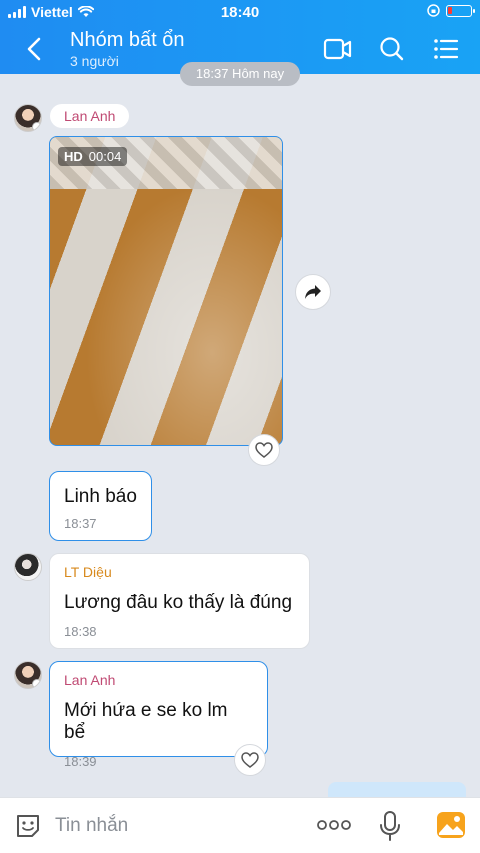  Describe the element at coordinates (390, 826) in the screenshot. I see `mic-icon` at that location.